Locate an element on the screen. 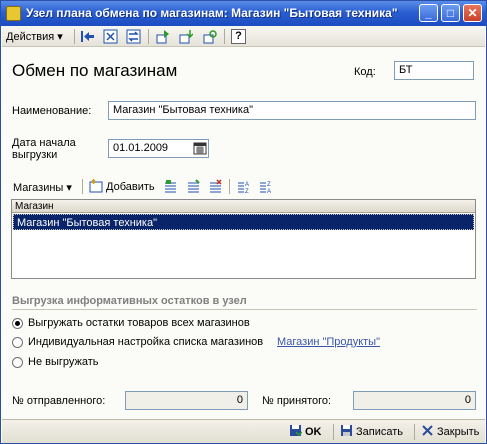 Image resolution: width=487 pixels, height=444 pixels. back-arrow-icon is located at coordinates (87, 36).